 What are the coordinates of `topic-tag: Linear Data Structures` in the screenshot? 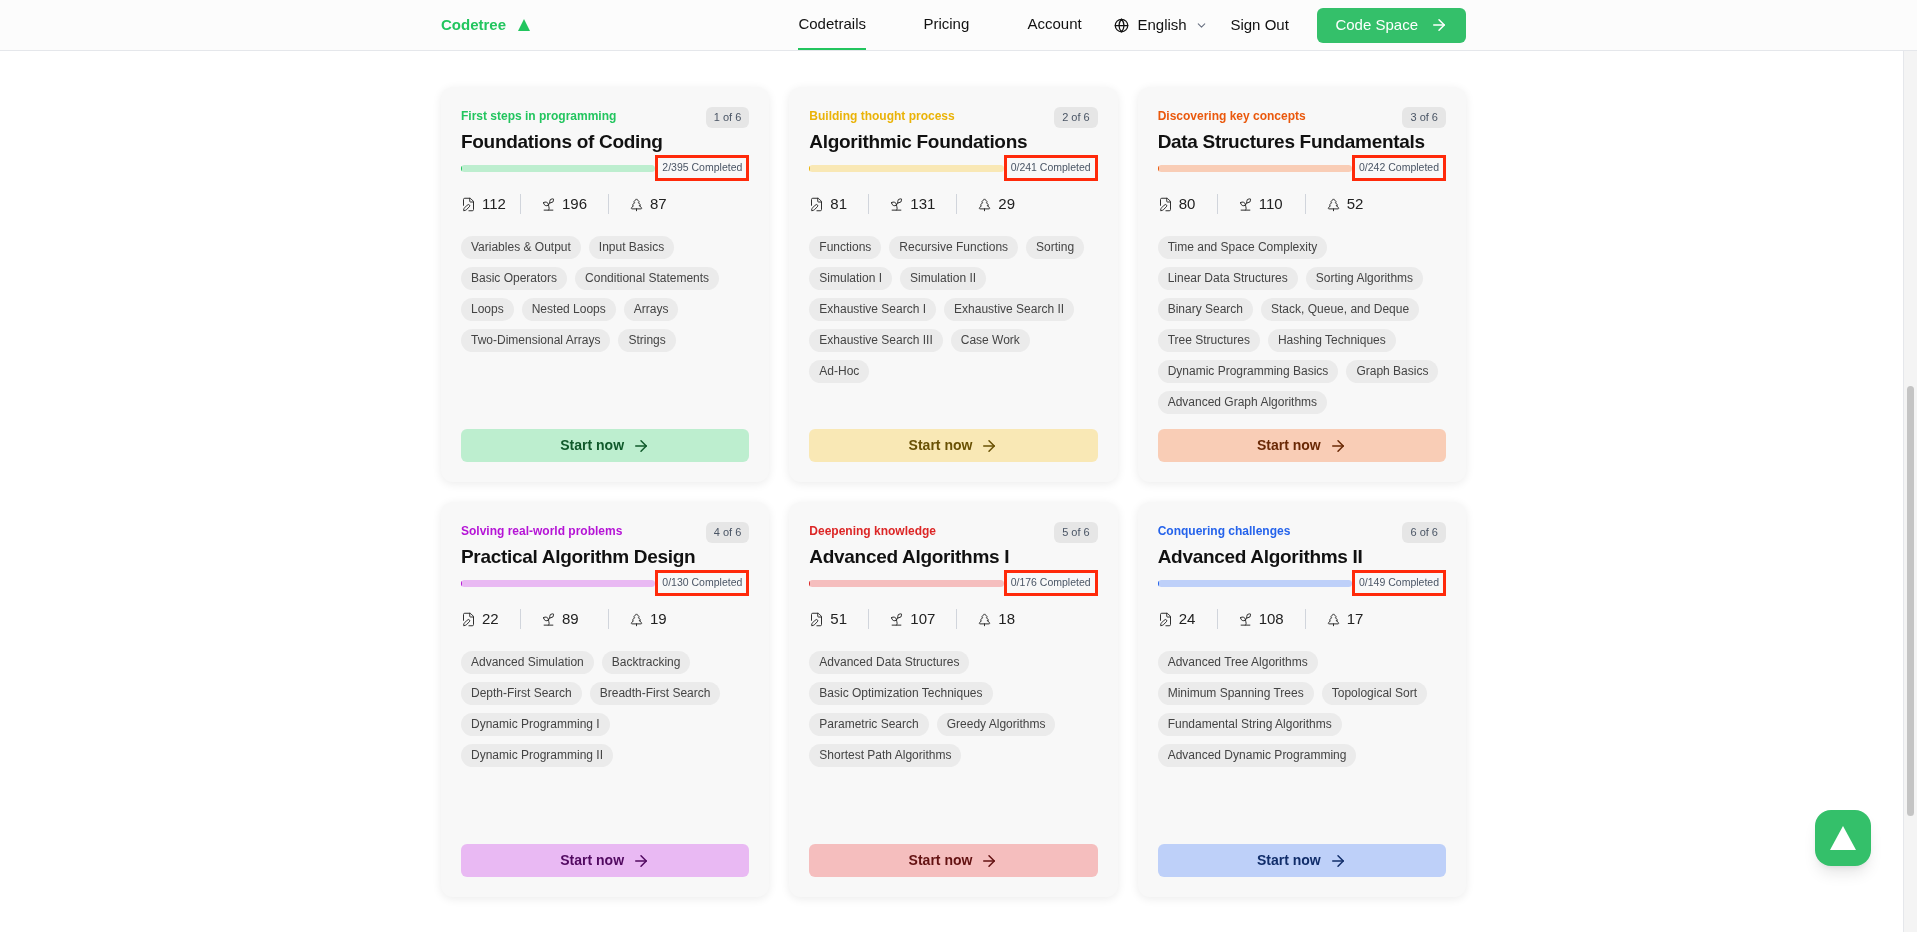 It's located at (1227, 278).